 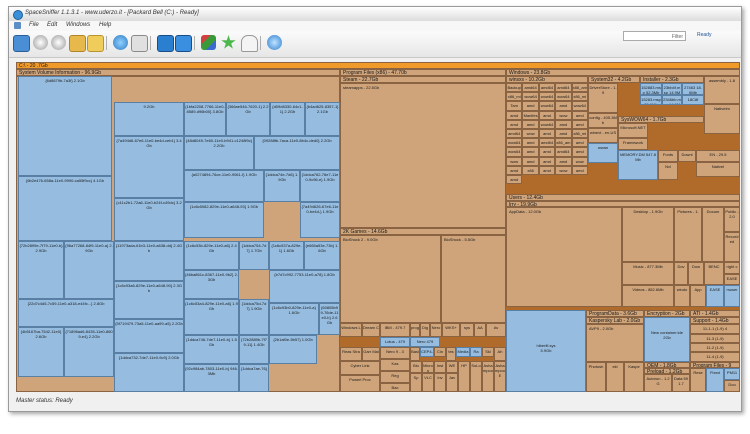 I want to click on users-item-tile: right c, so click(x=732, y=268).